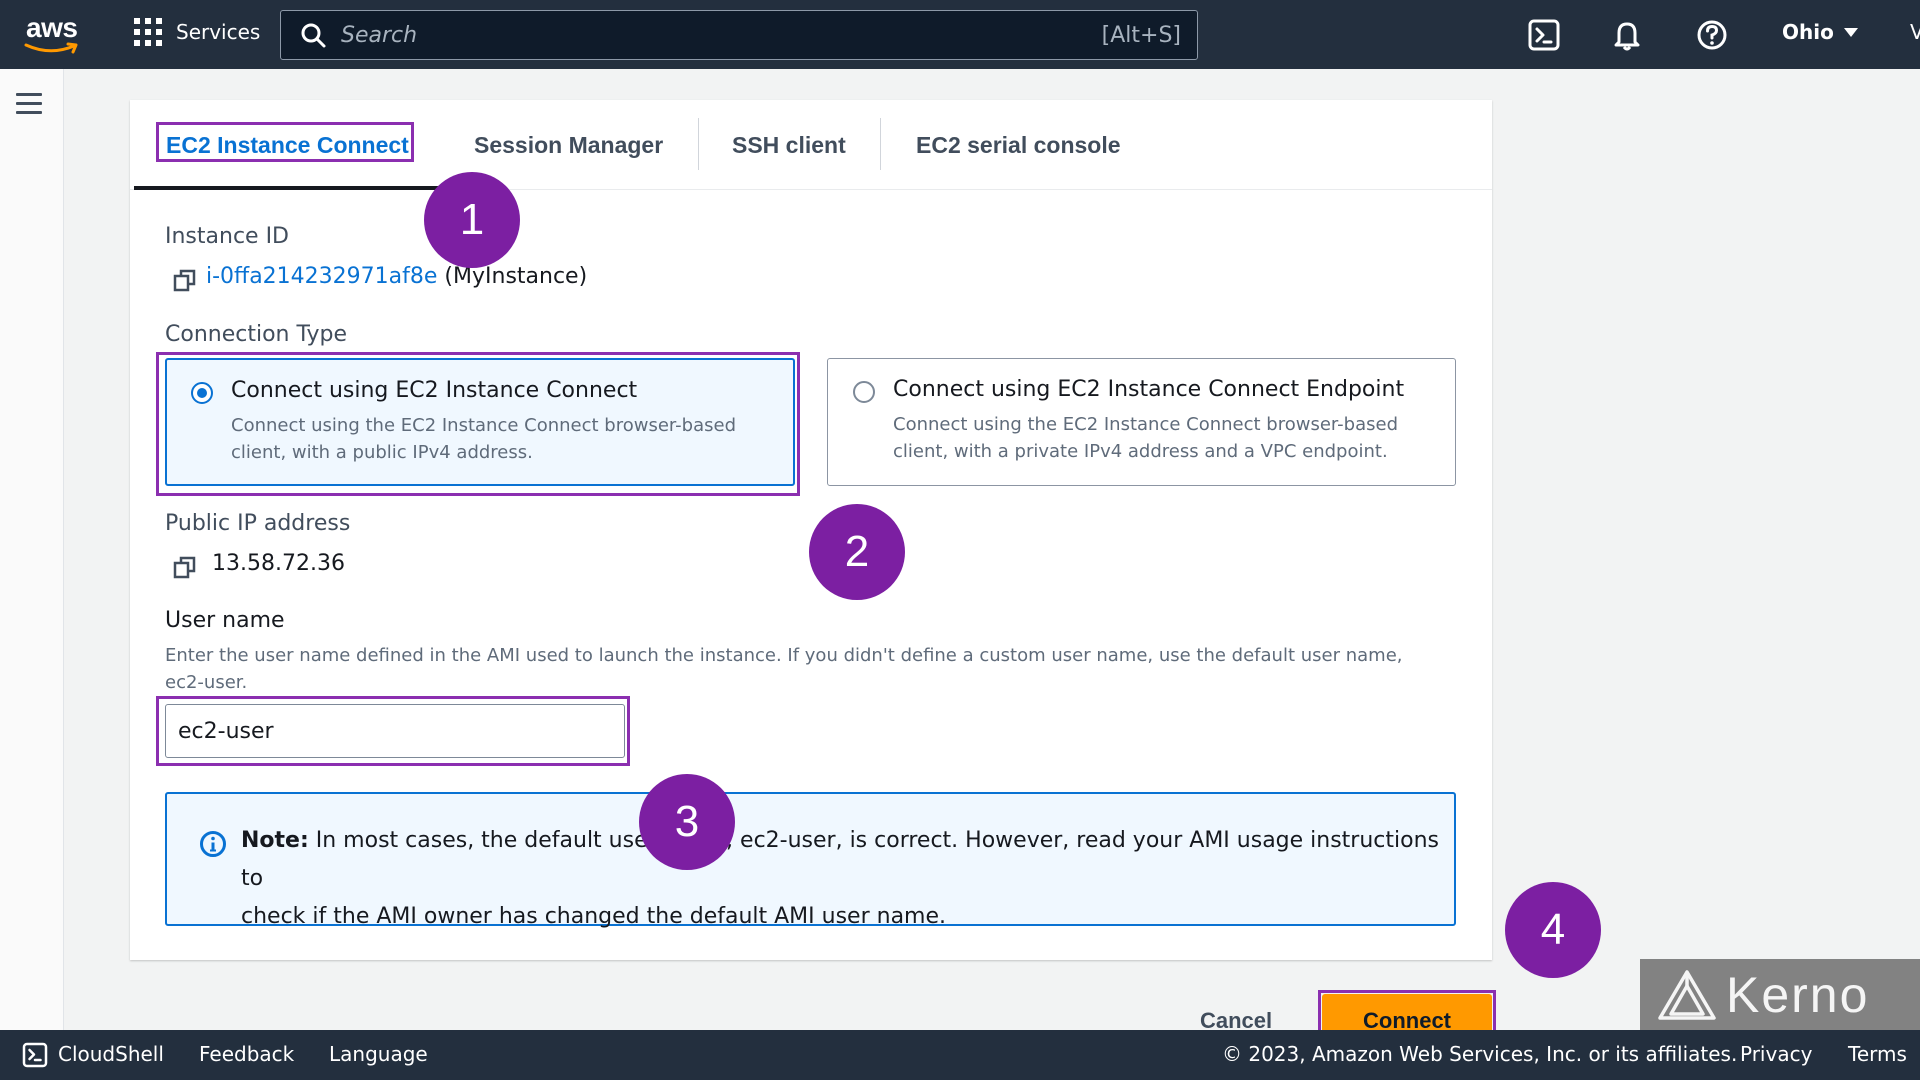  Describe the element at coordinates (568, 145) in the screenshot. I see `tab-session-manager: Session Manager` at that location.